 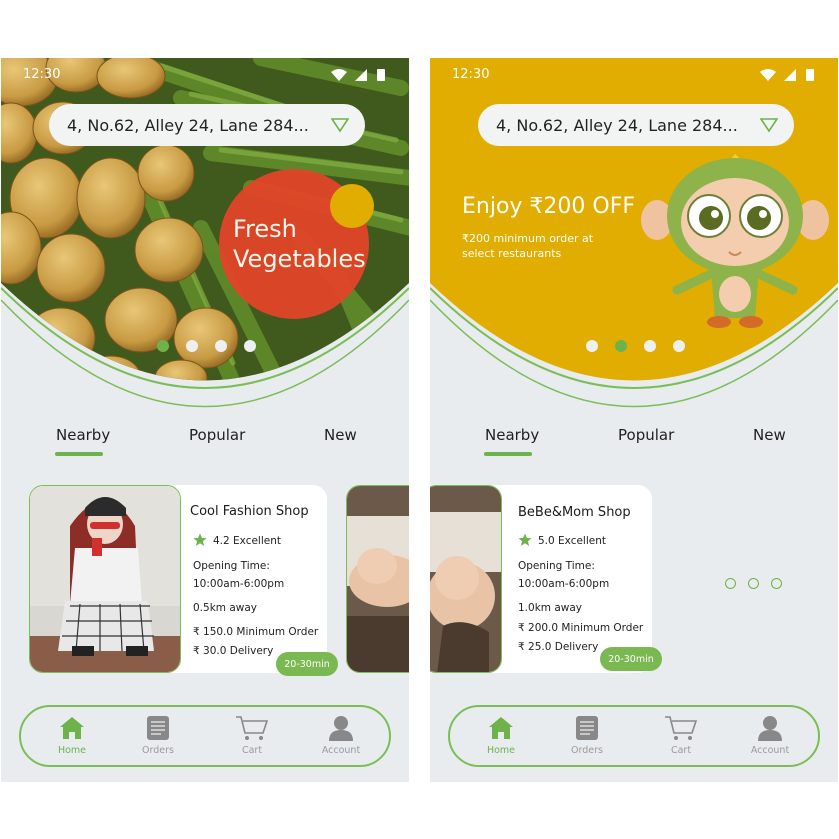 What do you see at coordinates (249, 511) in the screenshot?
I see `shop-name: Cool Fashion Shop` at bounding box center [249, 511].